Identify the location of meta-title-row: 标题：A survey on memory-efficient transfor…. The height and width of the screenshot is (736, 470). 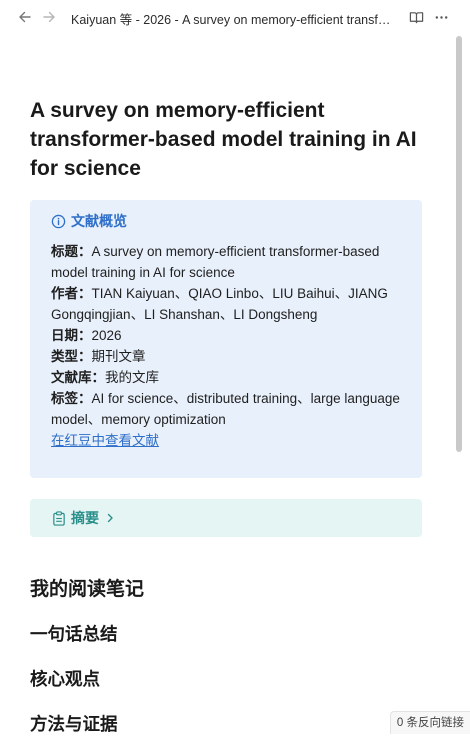
(229, 262).